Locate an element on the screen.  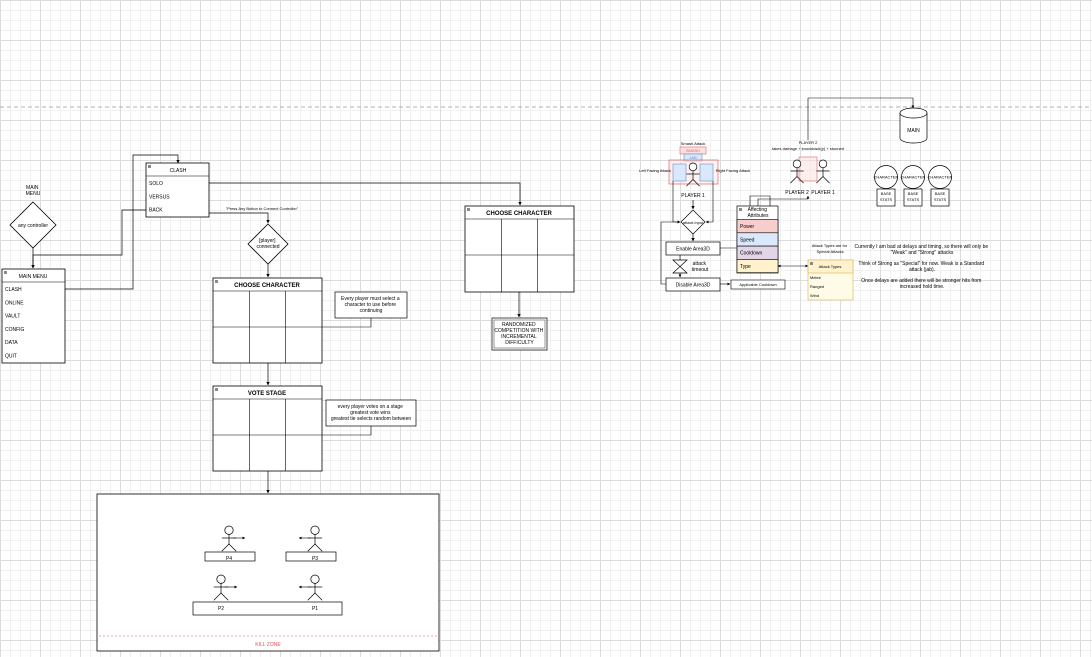
main-menu-item: CONFIG is located at coordinates (15, 330).